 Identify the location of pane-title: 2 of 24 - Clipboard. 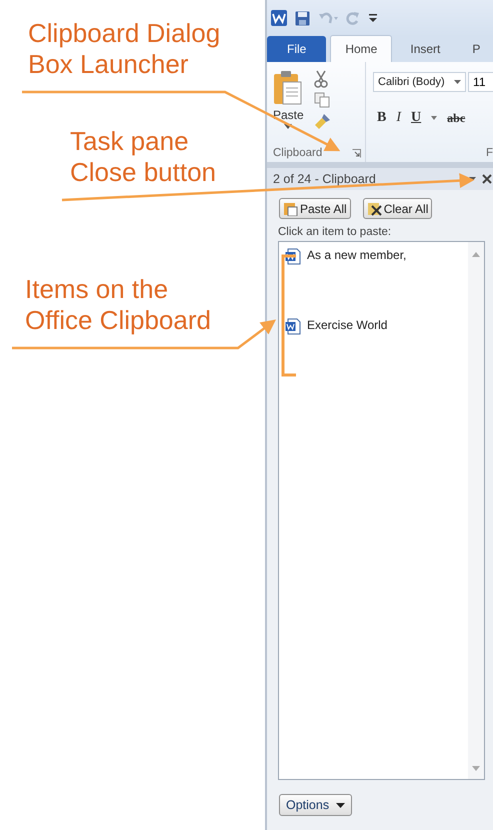
(324, 179).